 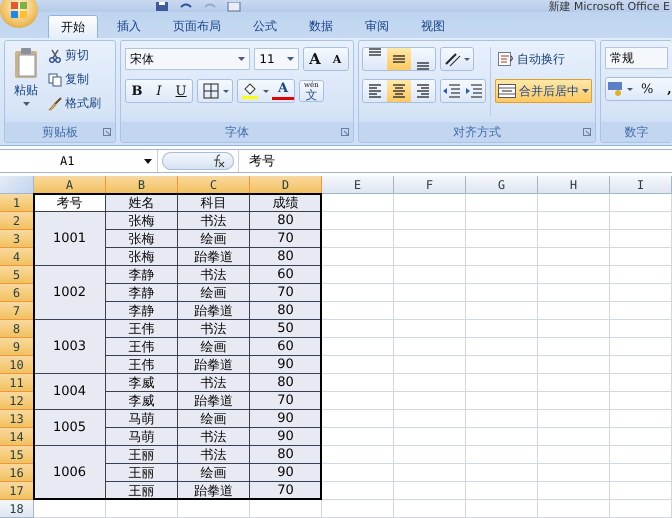 What do you see at coordinates (17, 257) in the screenshot?
I see `row-header: 4` at bounding box center [17, 257].